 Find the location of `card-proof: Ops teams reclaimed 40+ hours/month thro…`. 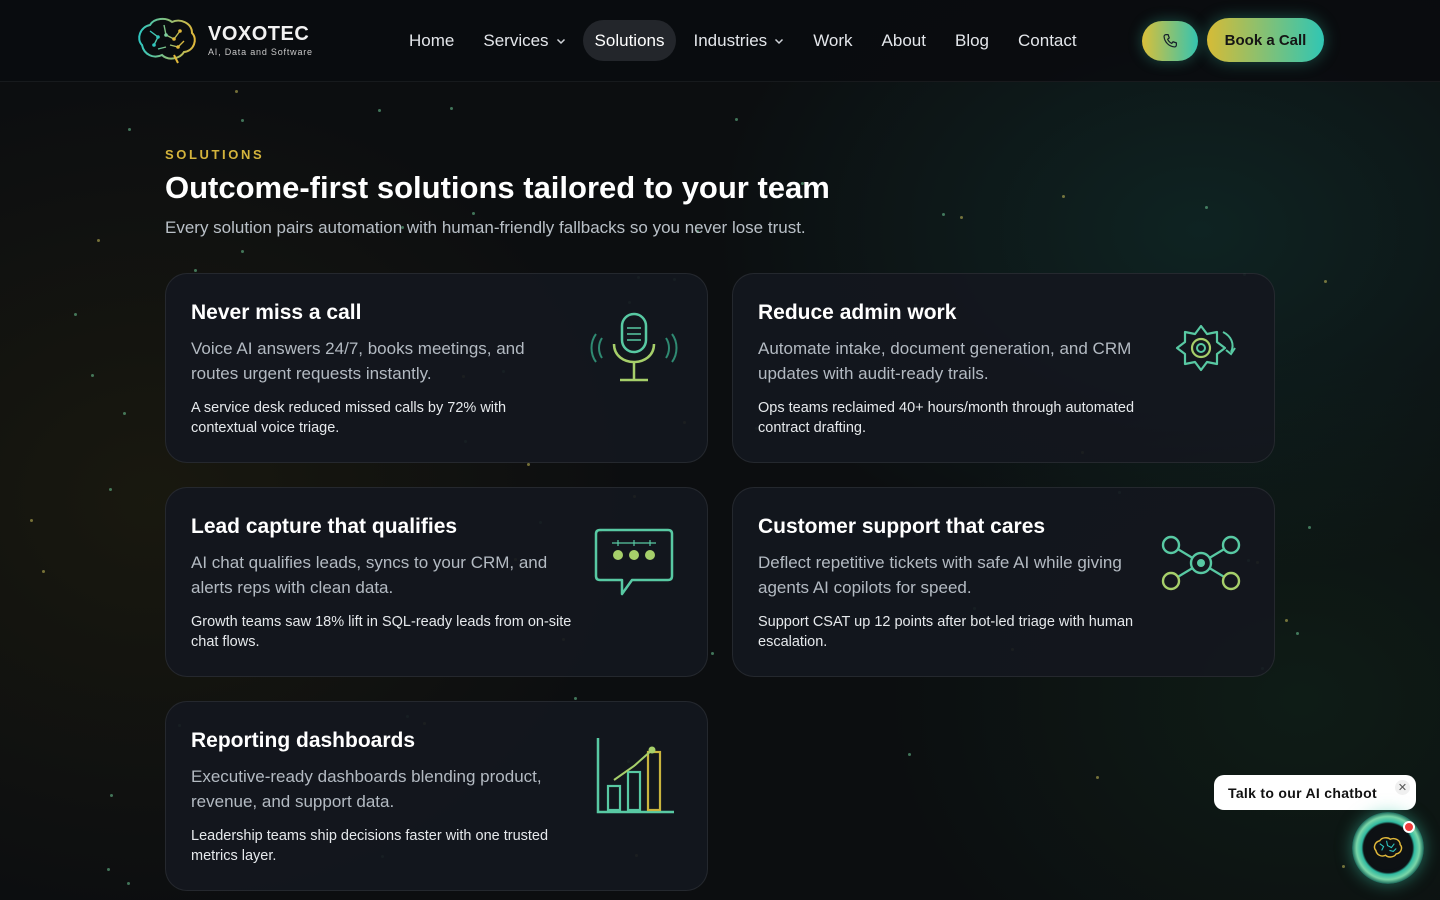

card-proof: Ops teams reclaimed 40+ hours/month thro… is located at coordinates (946, 418).